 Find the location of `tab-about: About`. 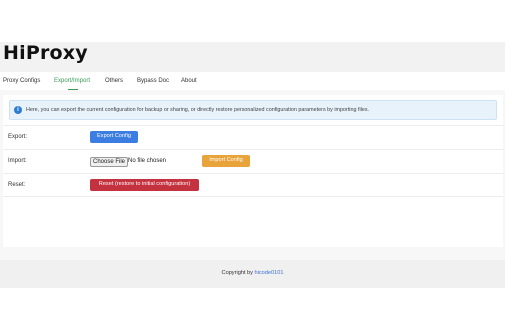

tab-about: About is located at coordinates (189, 81).